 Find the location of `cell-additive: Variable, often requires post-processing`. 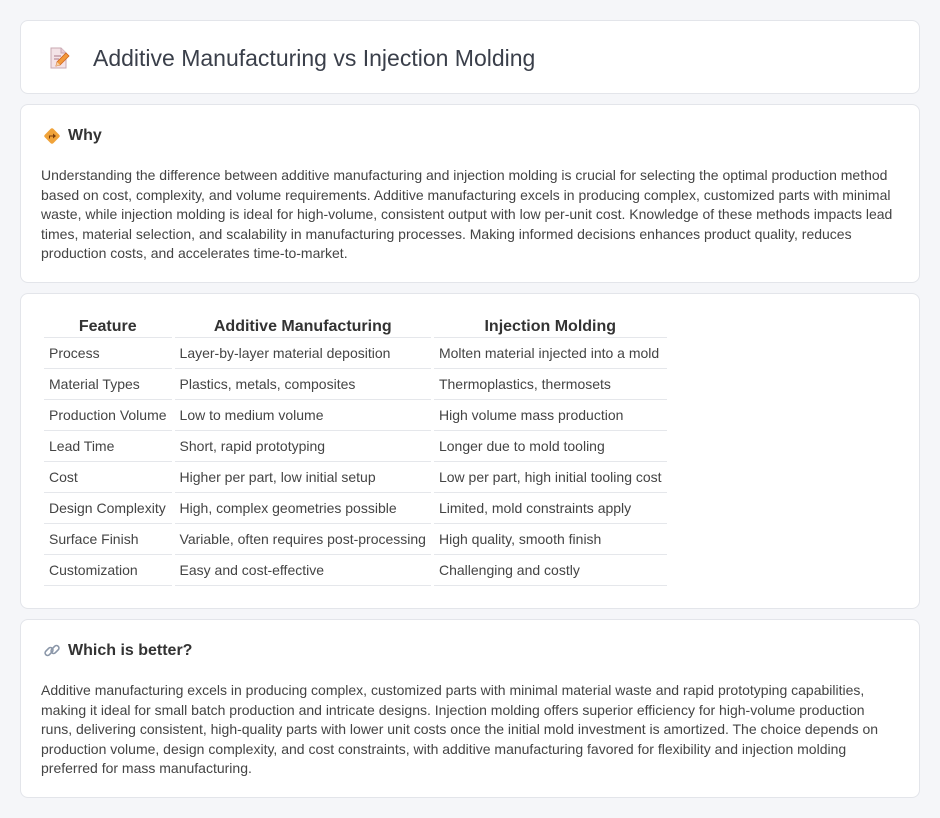

cell-additive: Variable, often requires post-processing is located at coordinates (302, 539).